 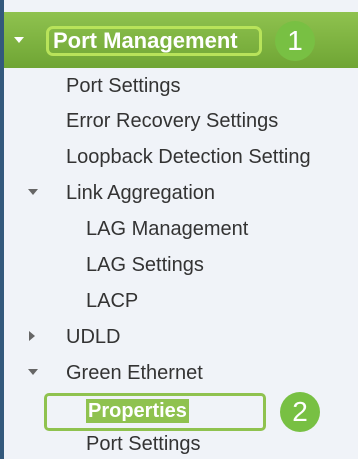 I want to click on menu-item-link-aggregation: Link Aggregation, so click(x=140, y=193).